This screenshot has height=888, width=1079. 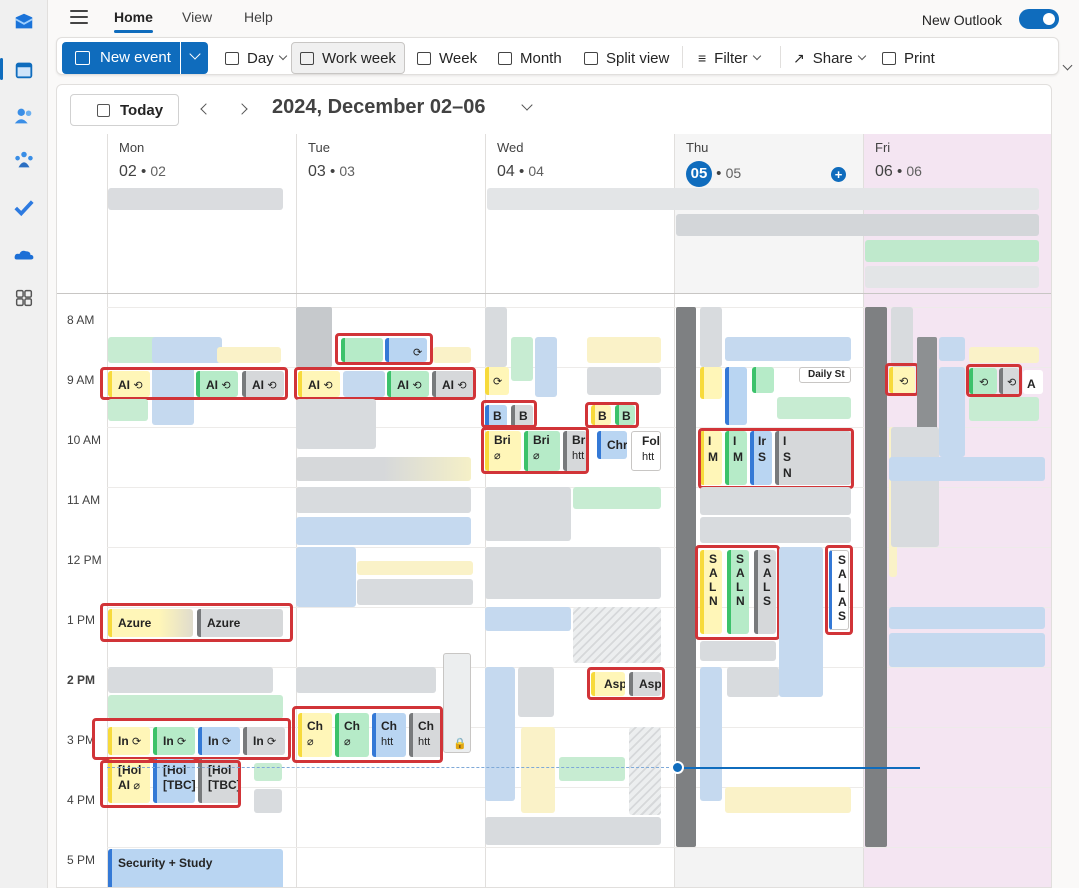 What do you see at coordinates (825, 375) in the screenshot?
I see `calendar-event: Daily St` at bounding box center [825, 375].